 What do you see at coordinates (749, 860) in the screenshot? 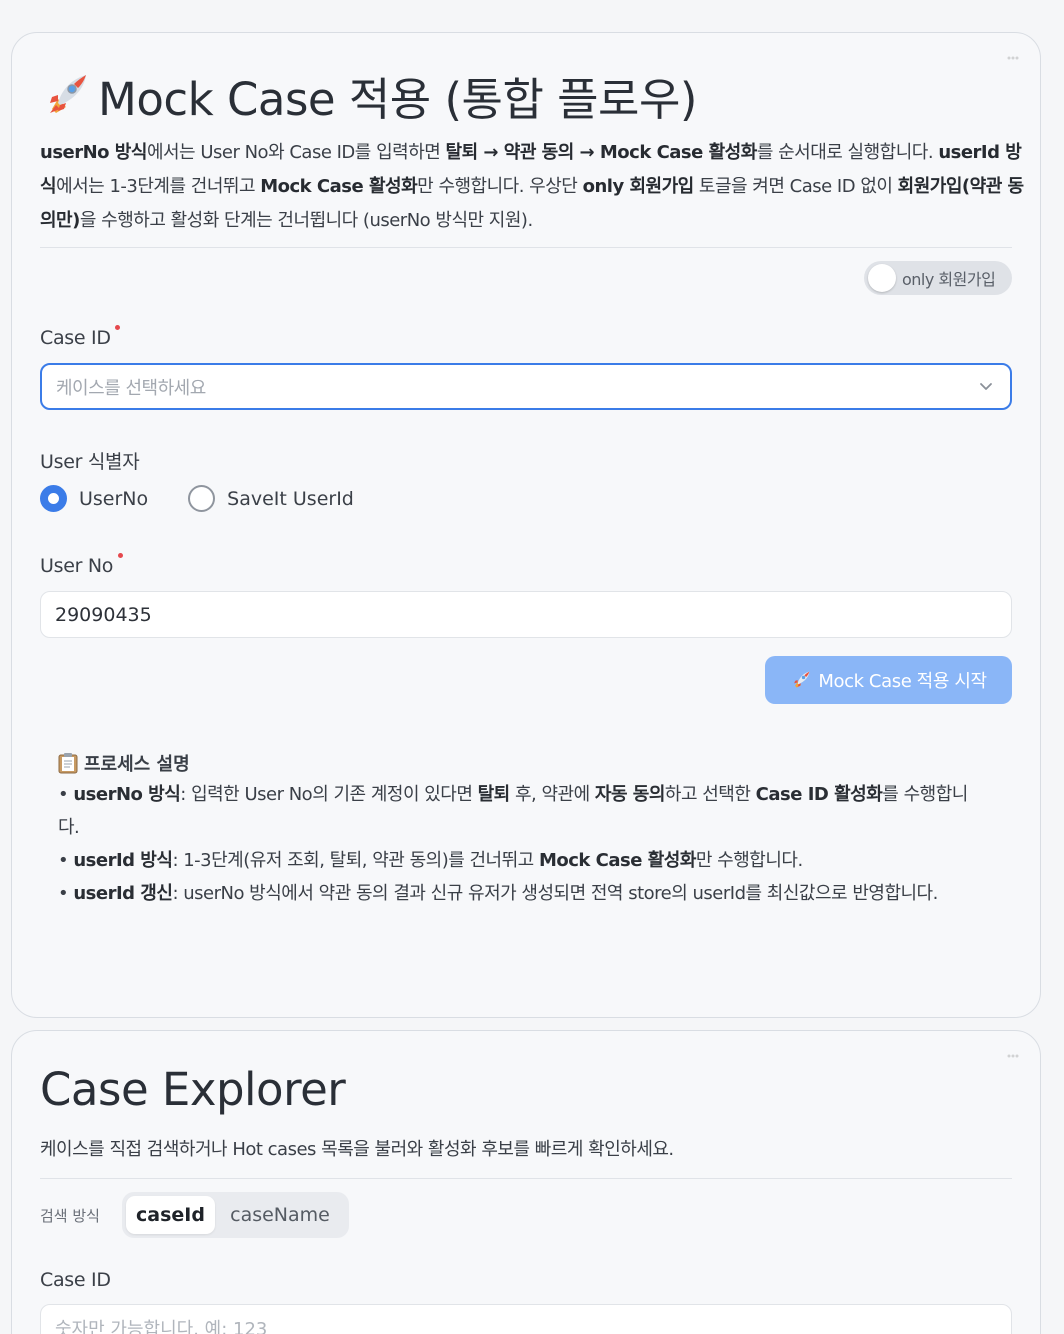
I see `process-text: 만 수행합니다.` at bounding box center [749, 860].